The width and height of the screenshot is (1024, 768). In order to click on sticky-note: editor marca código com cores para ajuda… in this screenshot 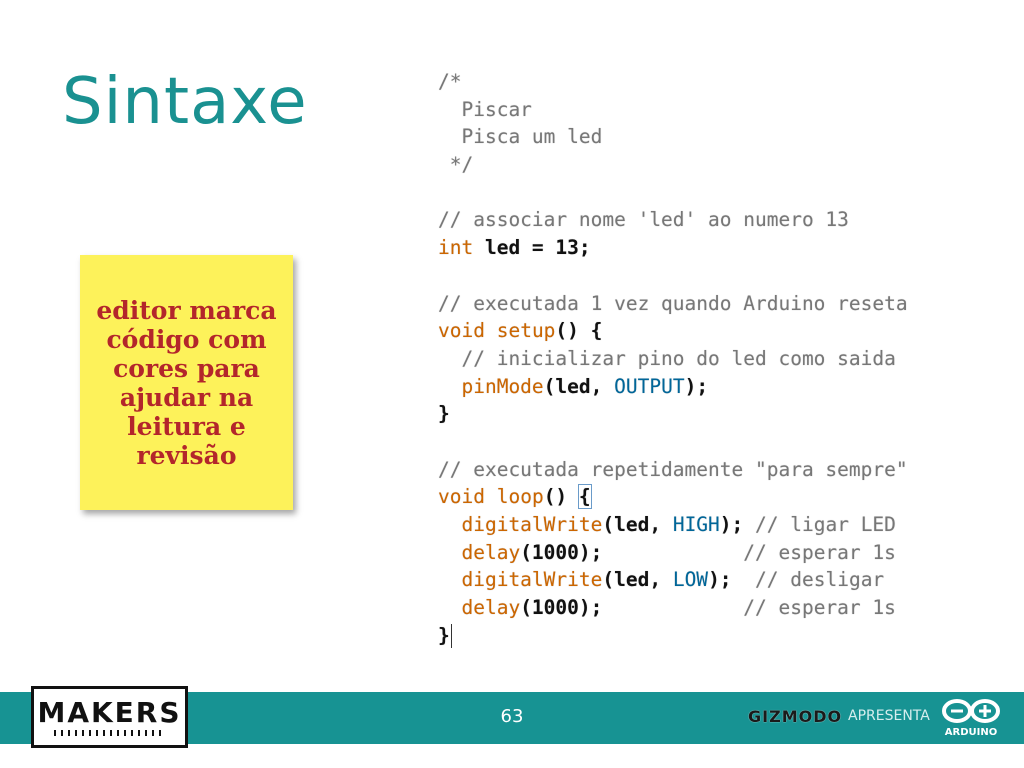, I will do `click(186, 382)`.